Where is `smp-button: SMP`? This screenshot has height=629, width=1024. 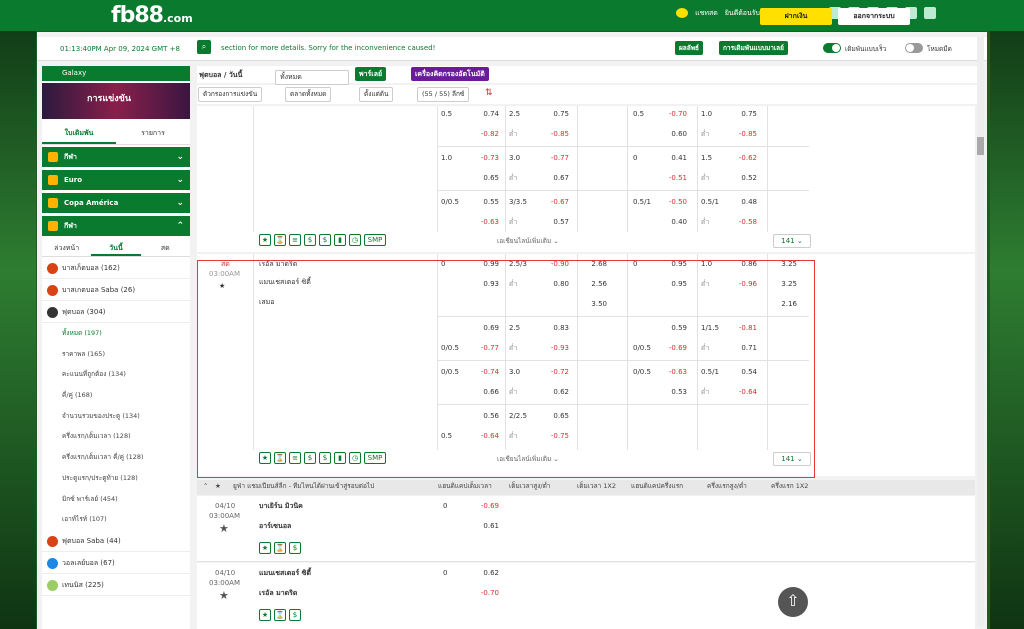
smp-button: SMP is located at coordinates (375, 240).